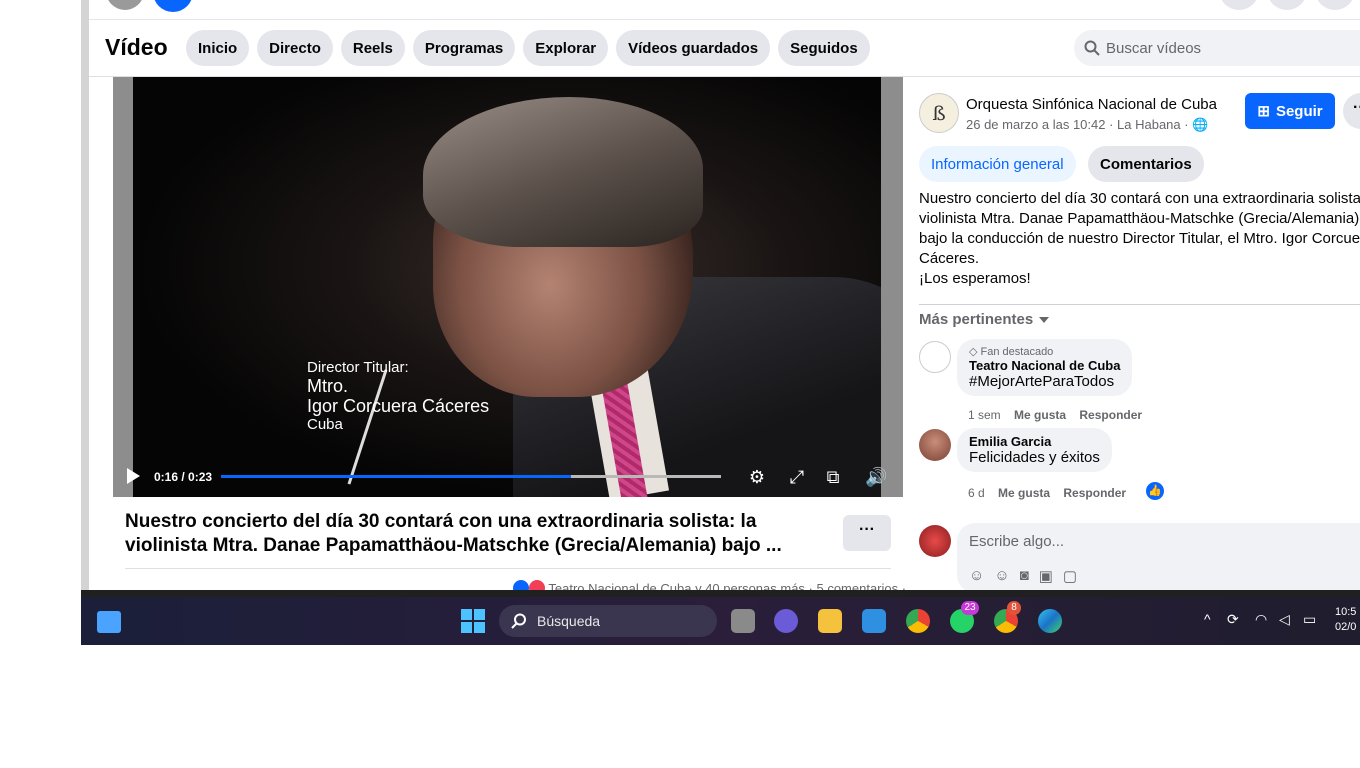 The image size is (1360, 768). What do you see at coordinates (398, 406) in the screenshot?
I see `caption-line-3: Igor Corcuera Cáceres` at bounding box center [398, 406].